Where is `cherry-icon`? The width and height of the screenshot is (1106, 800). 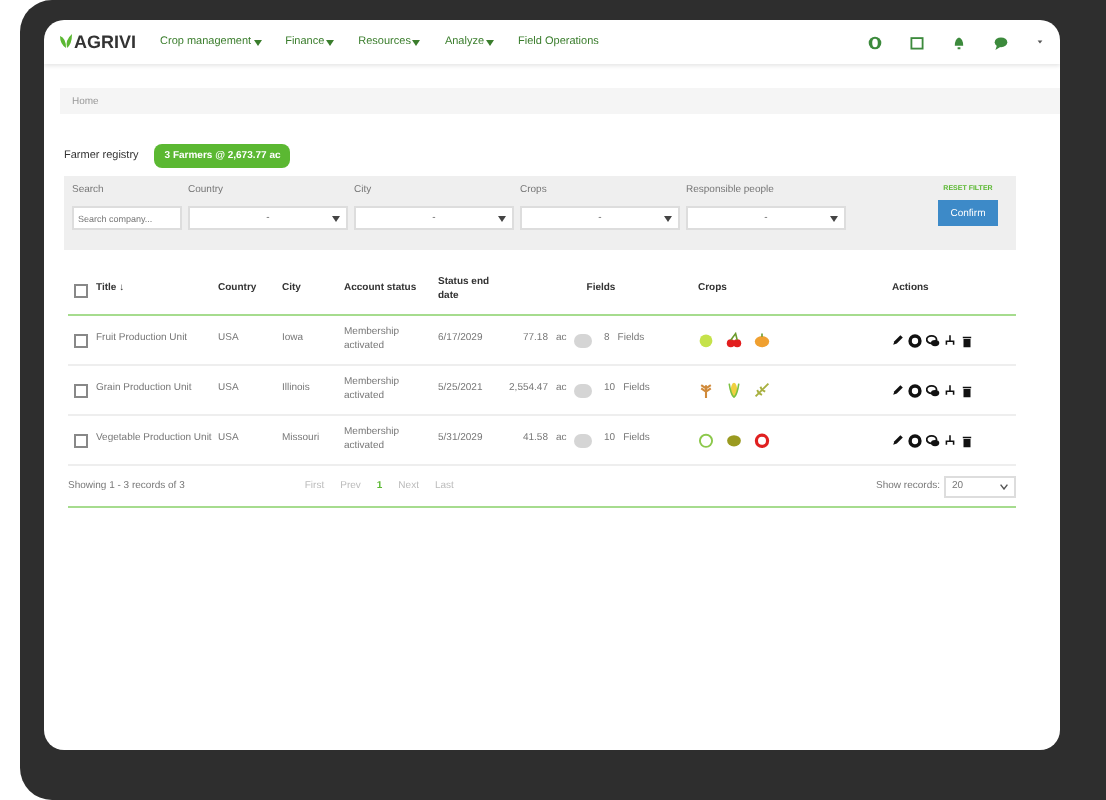 cherry-icon is located at coordinates (734, 340).